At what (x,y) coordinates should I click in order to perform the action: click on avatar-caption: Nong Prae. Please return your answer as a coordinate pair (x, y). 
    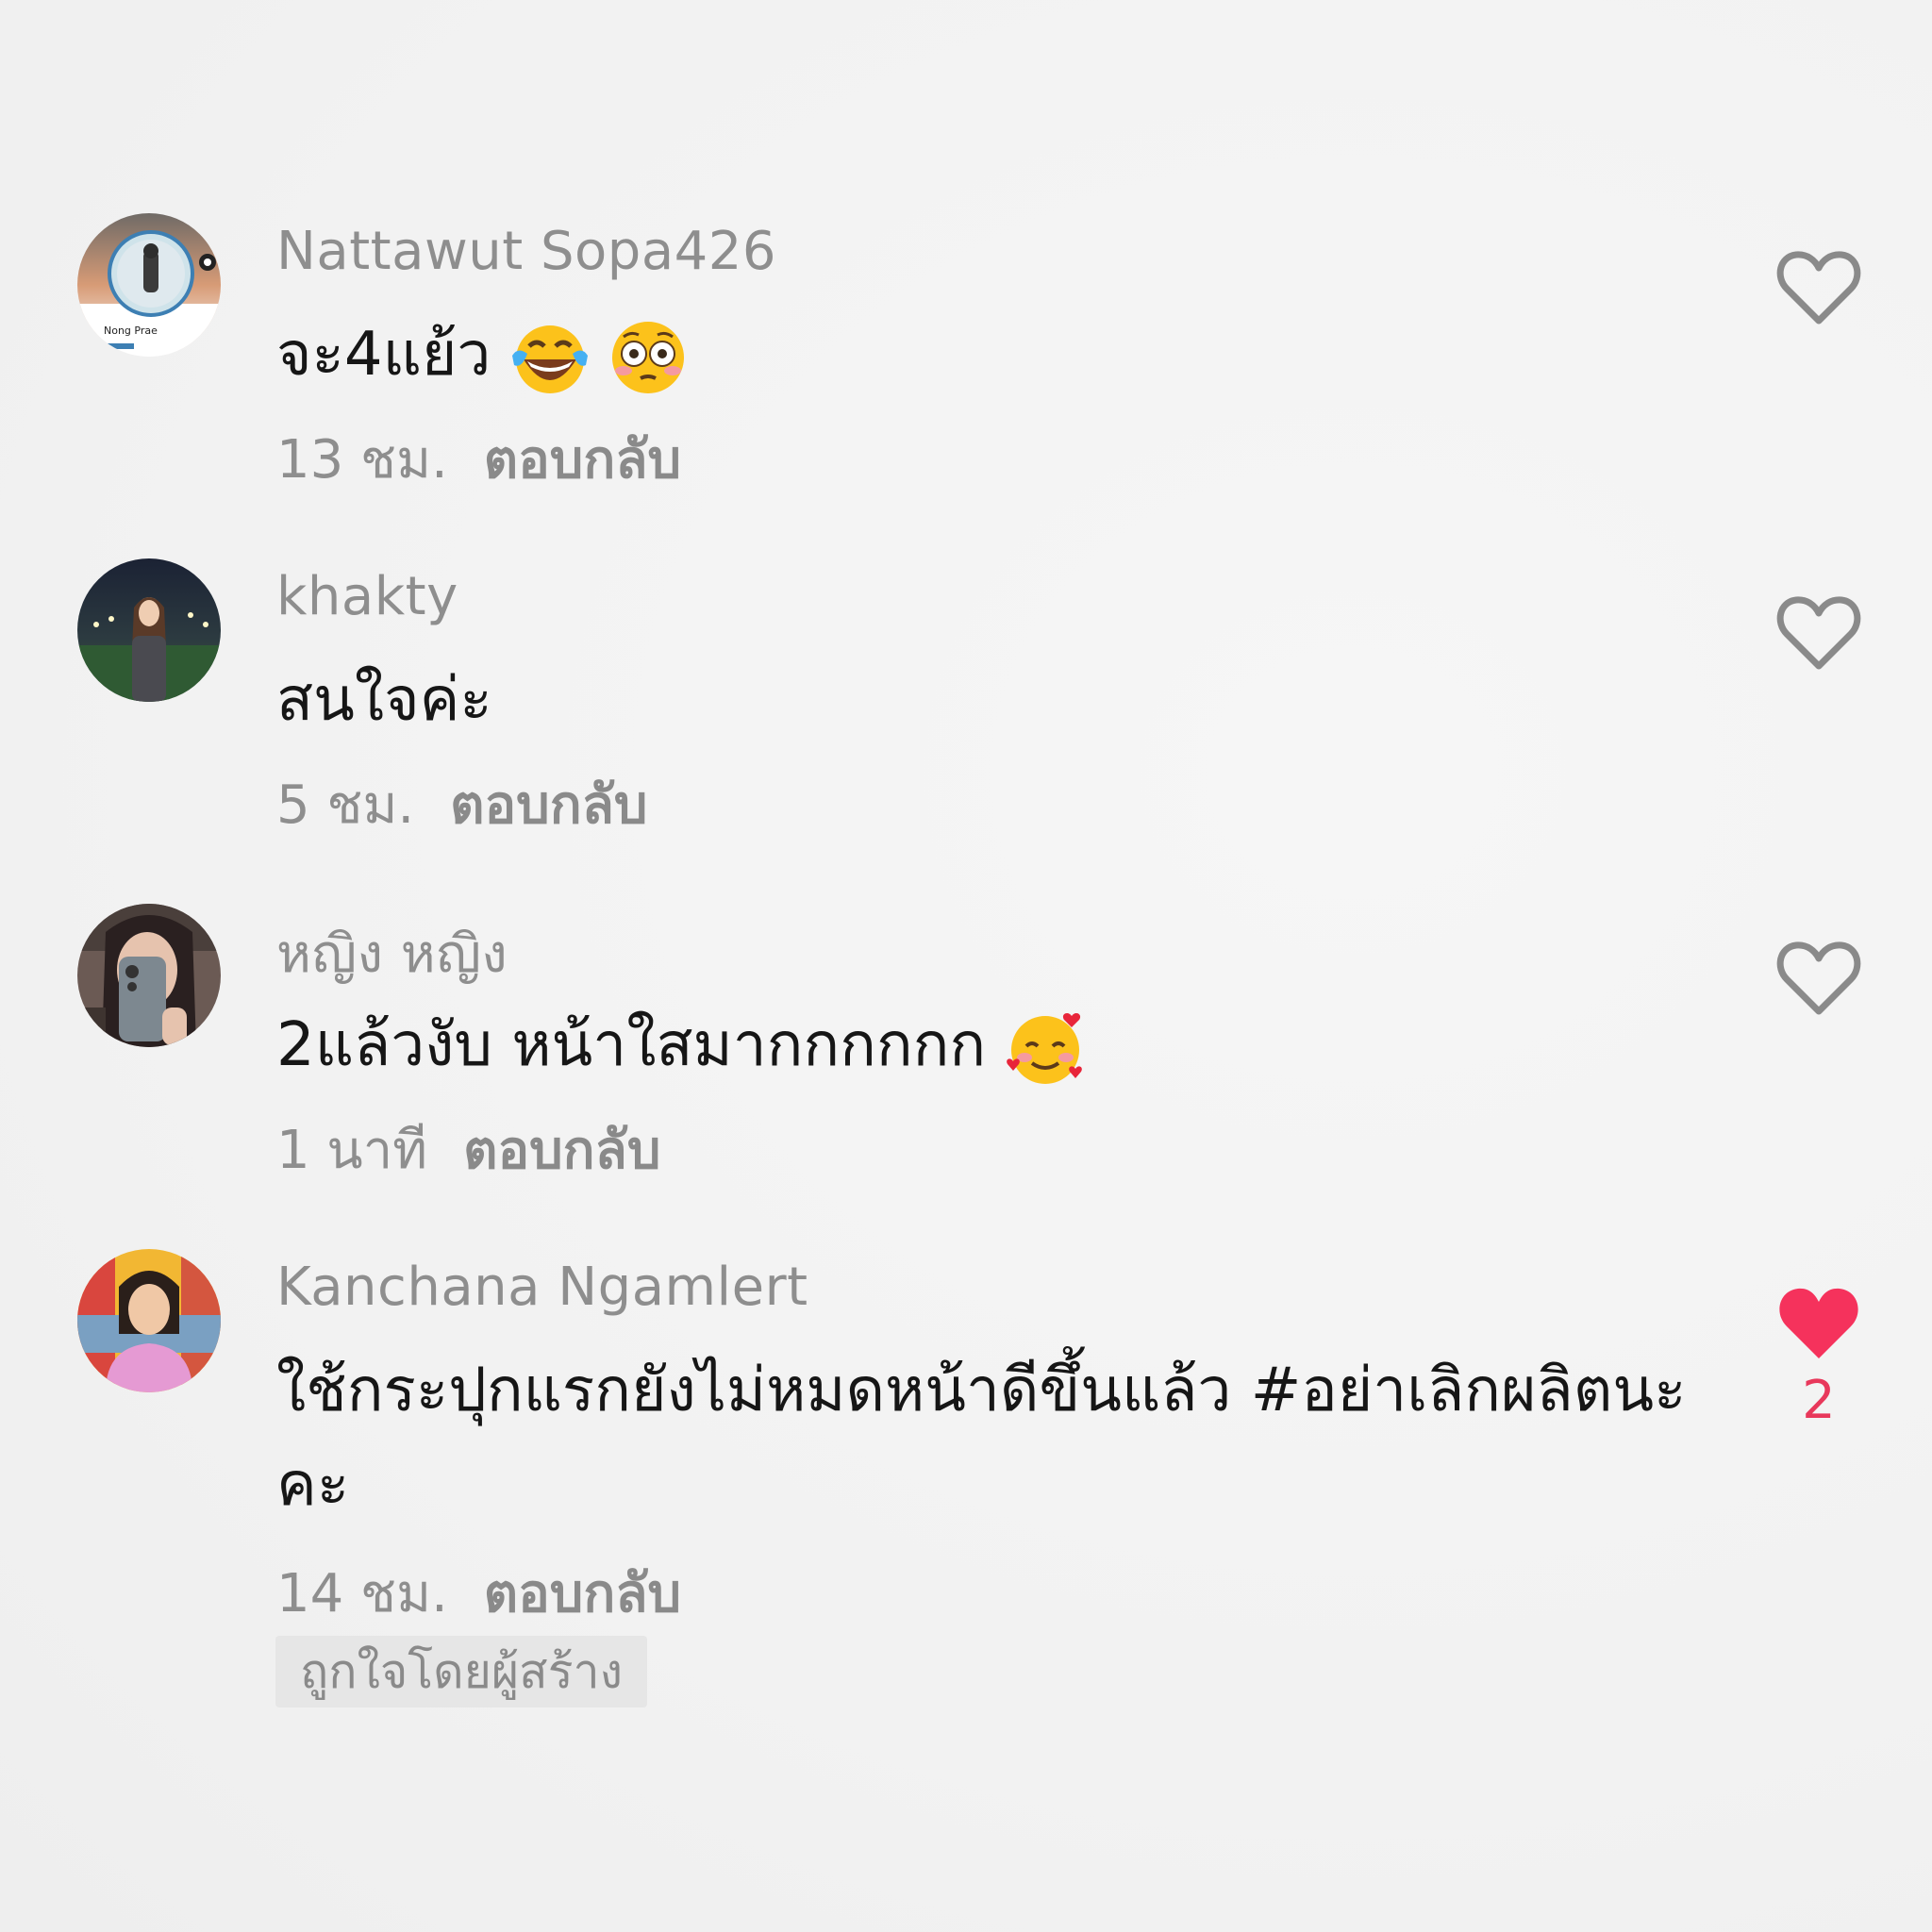
    Looking at the image, I should click on (131, 331).